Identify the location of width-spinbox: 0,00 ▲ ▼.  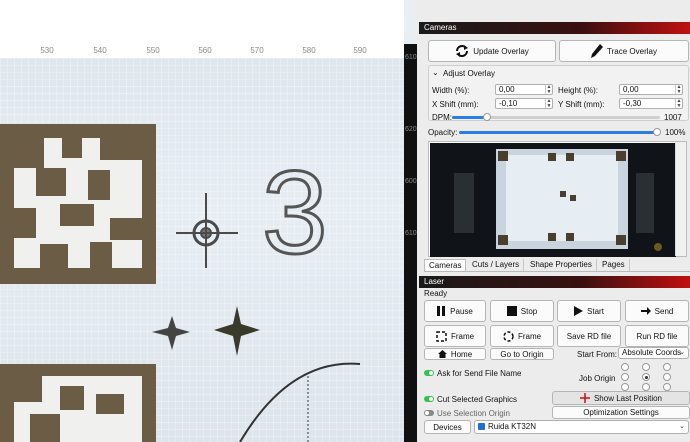
(524, 89).